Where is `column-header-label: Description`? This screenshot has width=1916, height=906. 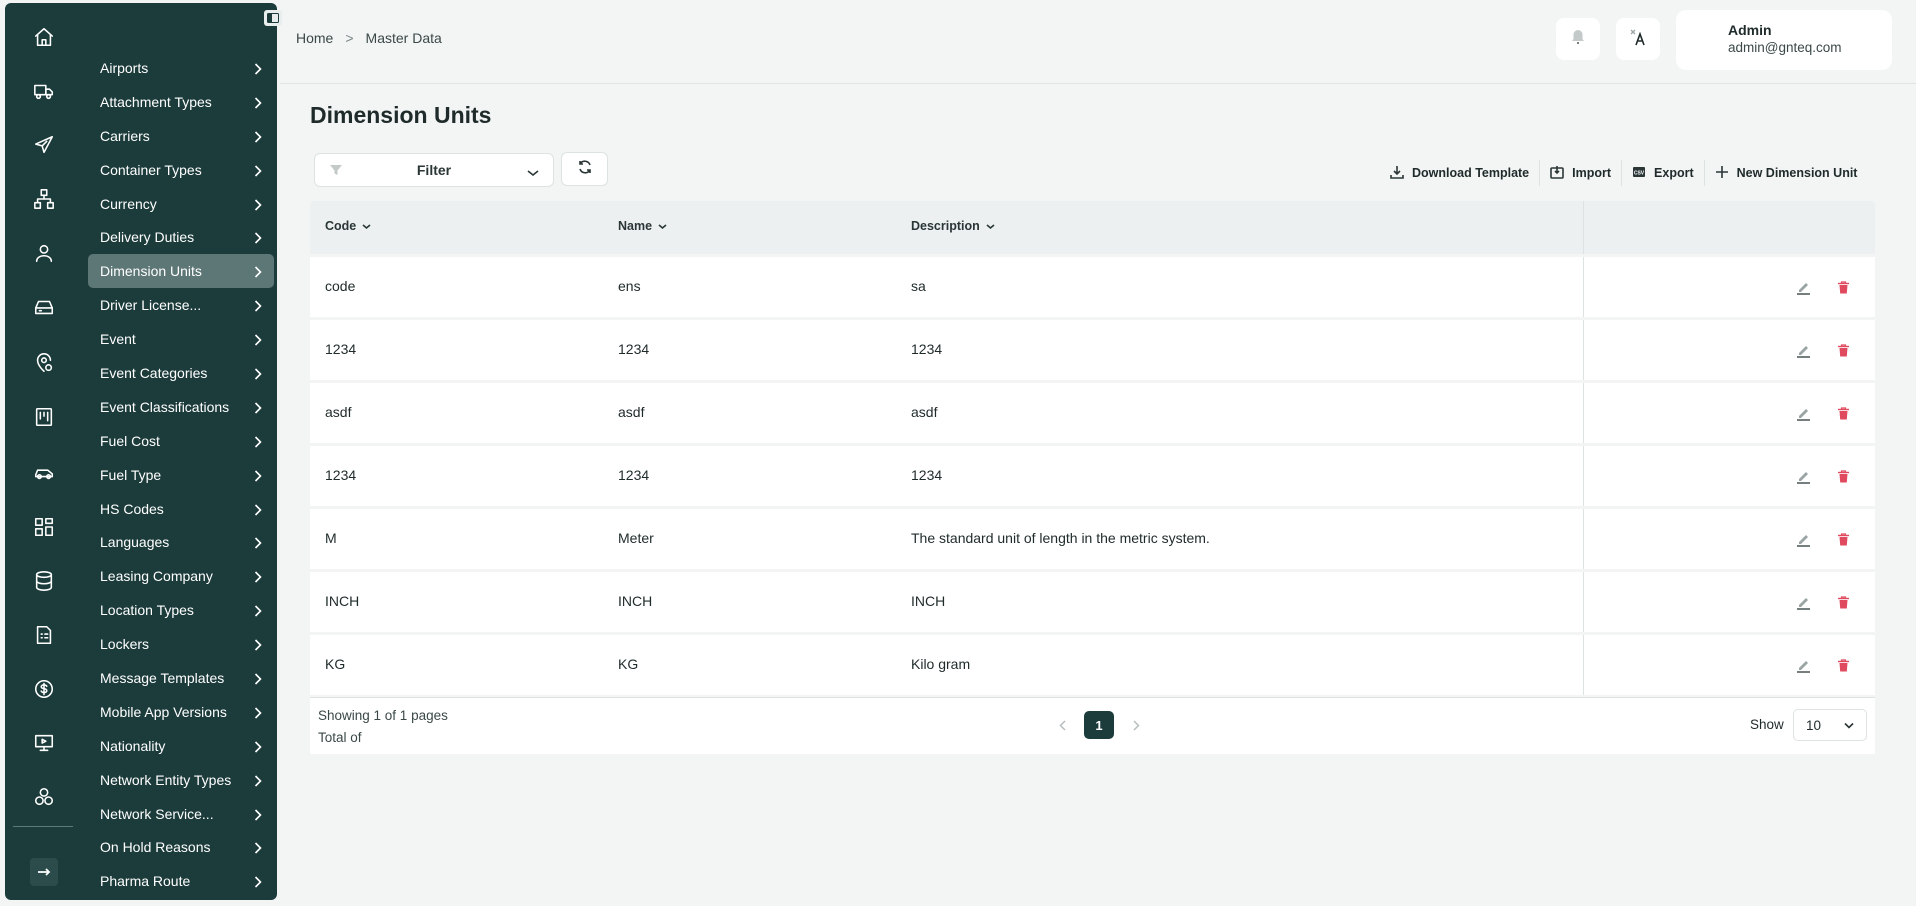
column-header-label: Description is located at coordinates (945, 226).